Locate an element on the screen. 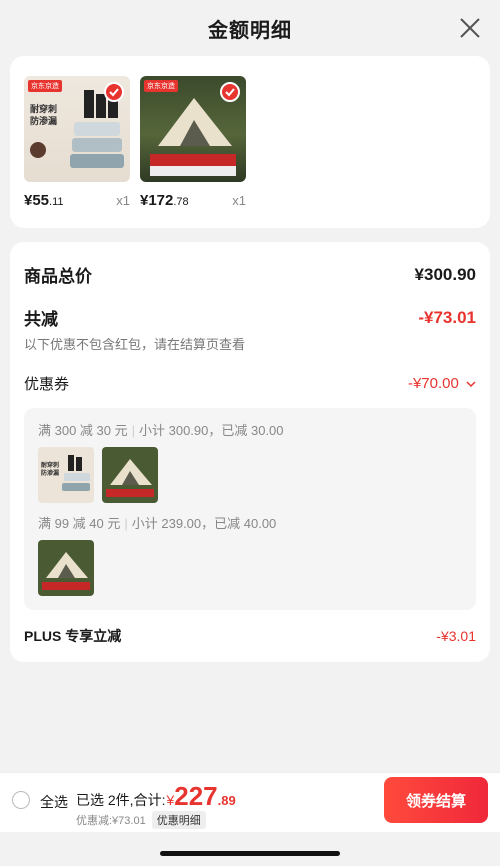 The height and width of the screenshot is (866, 500). coupon-label: 优惠券 is located at coordinates (47, 384).